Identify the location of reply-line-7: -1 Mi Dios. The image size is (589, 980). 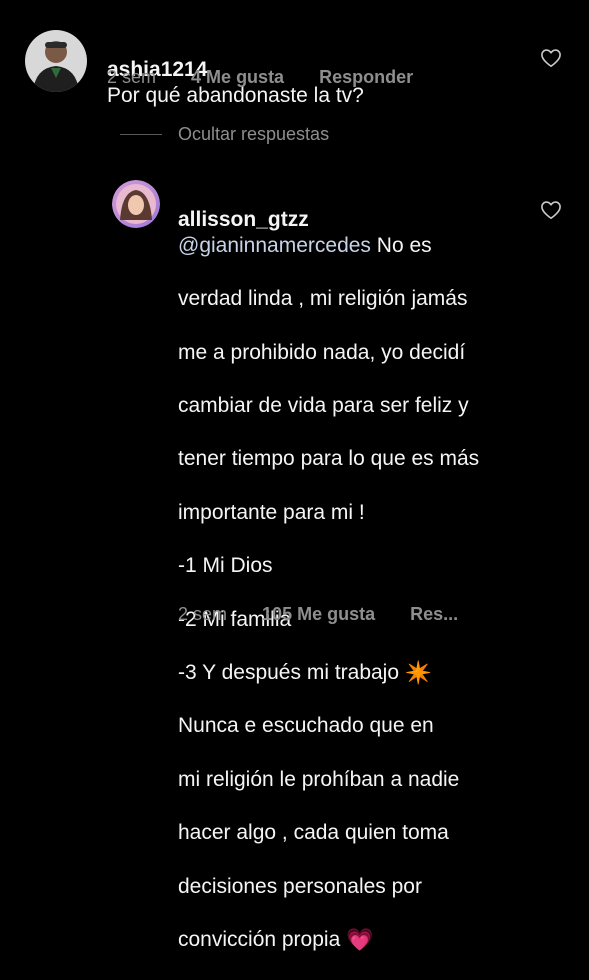
(225, 566).